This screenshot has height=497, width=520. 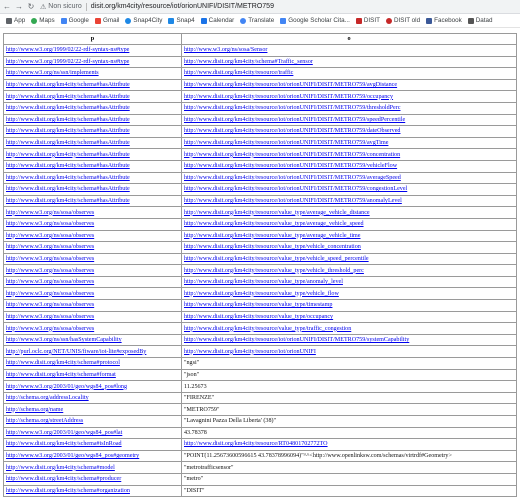 What do you see at coordinates (34, 410) in the screenshot?
I see `resource-link: http://schema.org/name` at bounding box center [34, 410].